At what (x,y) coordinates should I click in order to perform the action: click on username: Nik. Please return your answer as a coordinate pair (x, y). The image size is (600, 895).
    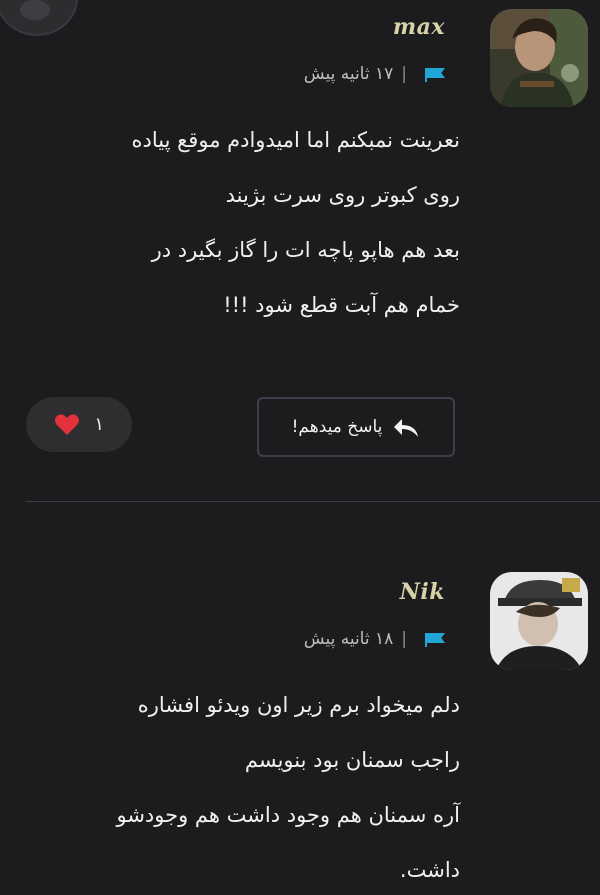
    Looking at the image, I should click on (422, 592).